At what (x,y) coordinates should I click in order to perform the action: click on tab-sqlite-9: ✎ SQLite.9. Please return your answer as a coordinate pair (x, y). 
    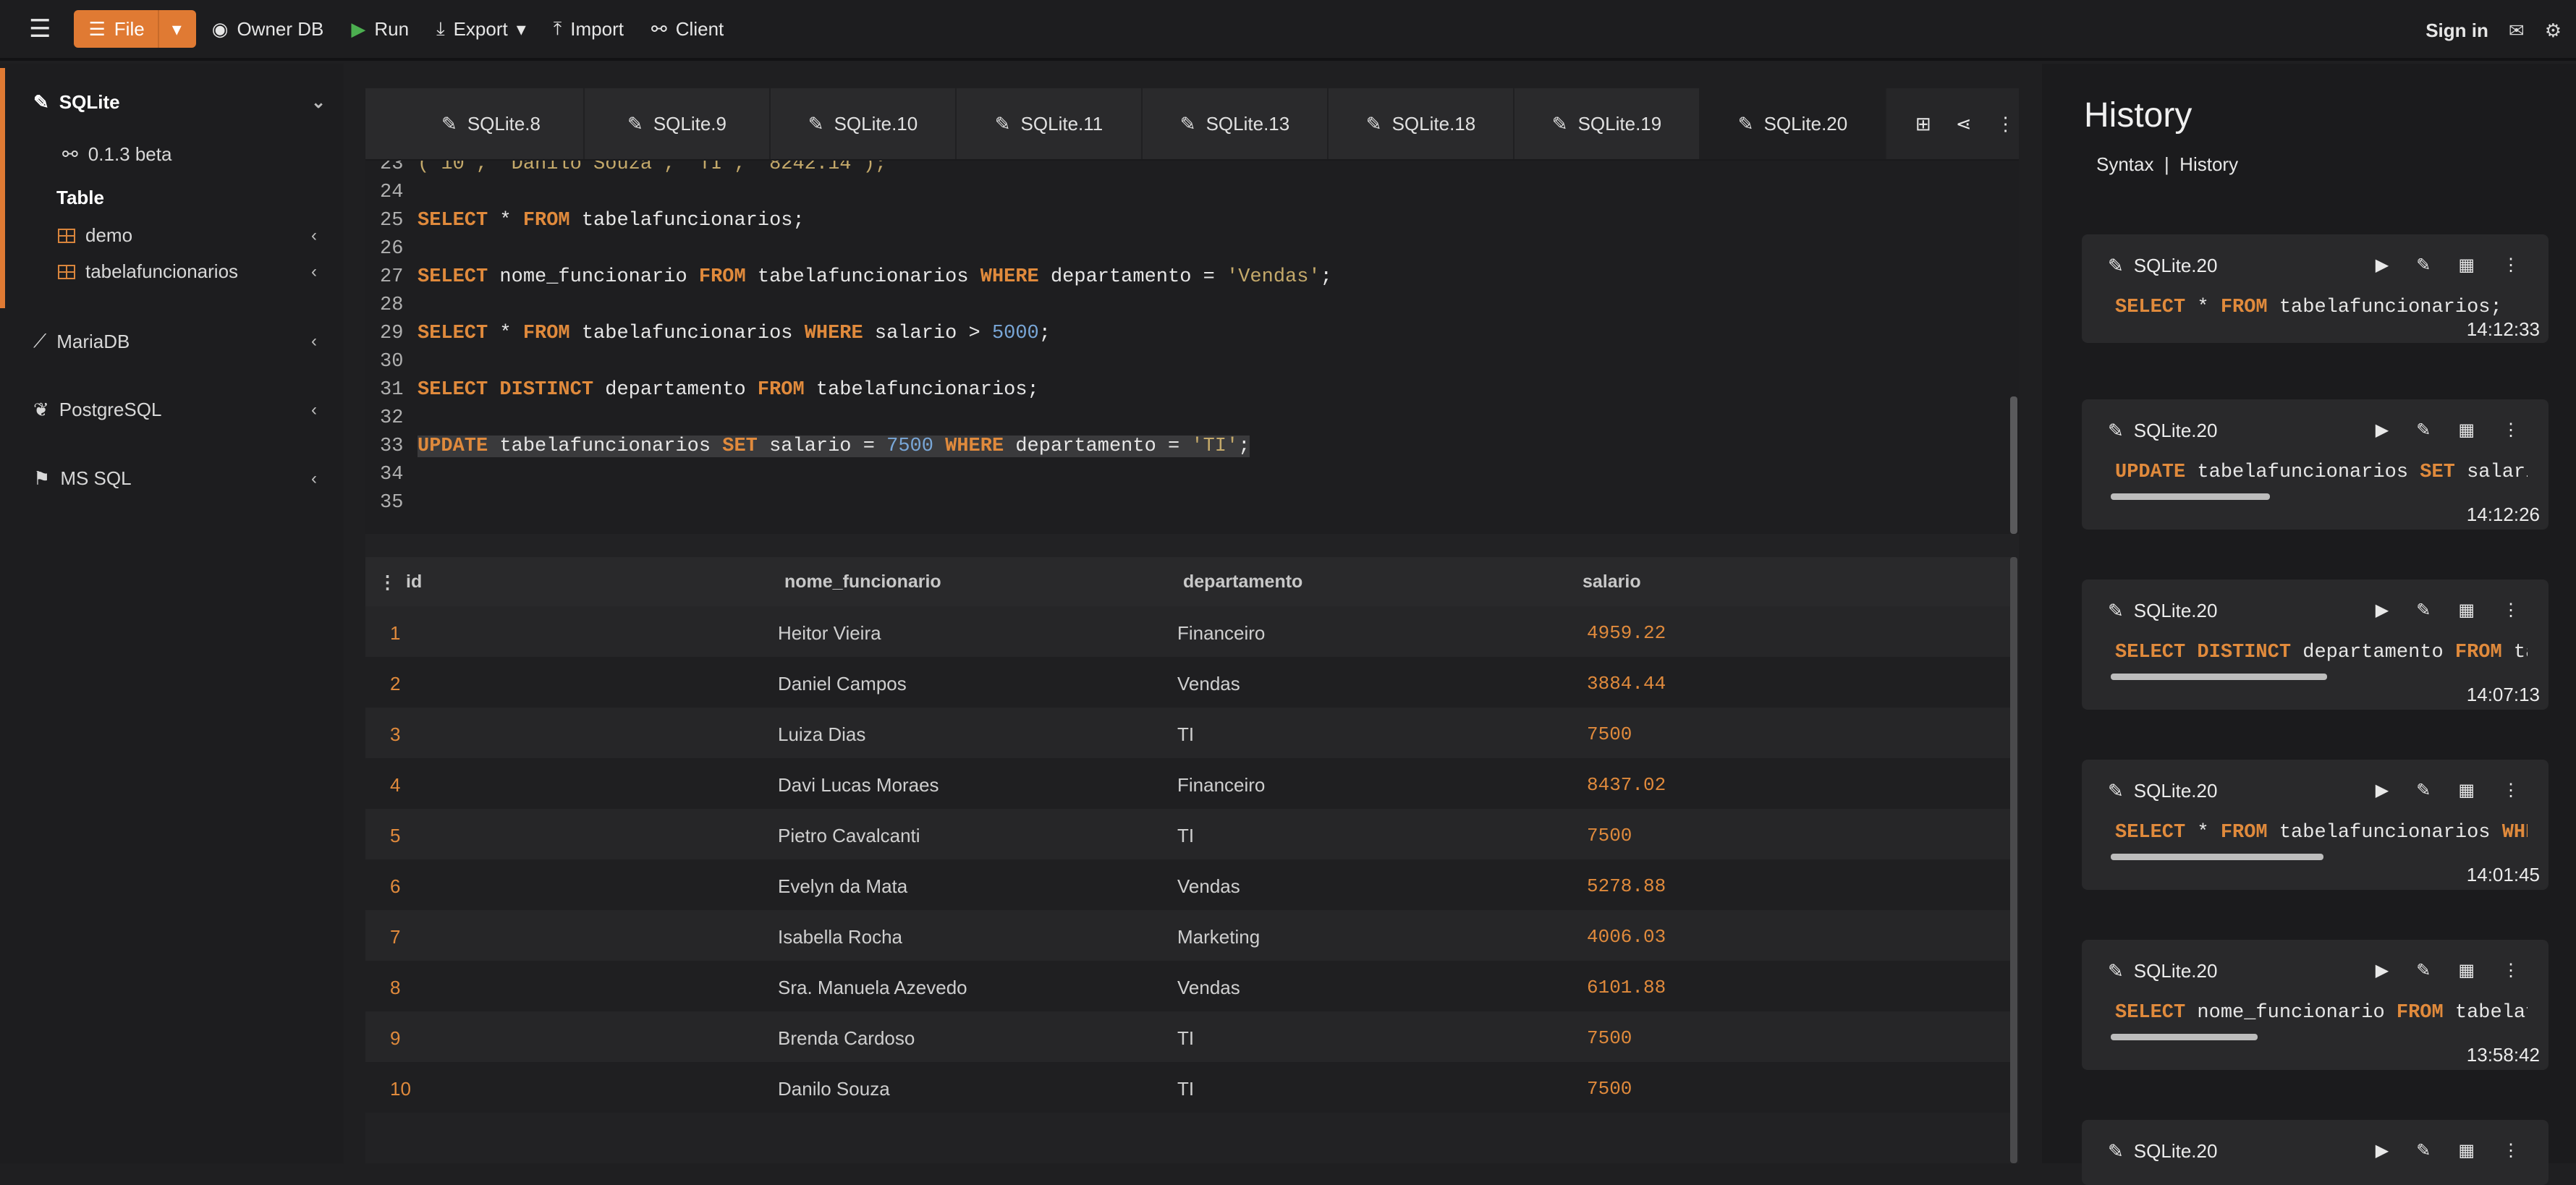
    Looking at the image, I should click on (678, 123).